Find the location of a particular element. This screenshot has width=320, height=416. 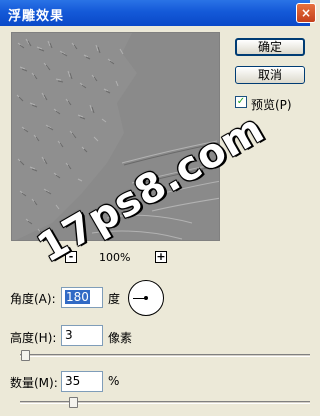

ok-button: 确定 is located at coordinates (270, 47).